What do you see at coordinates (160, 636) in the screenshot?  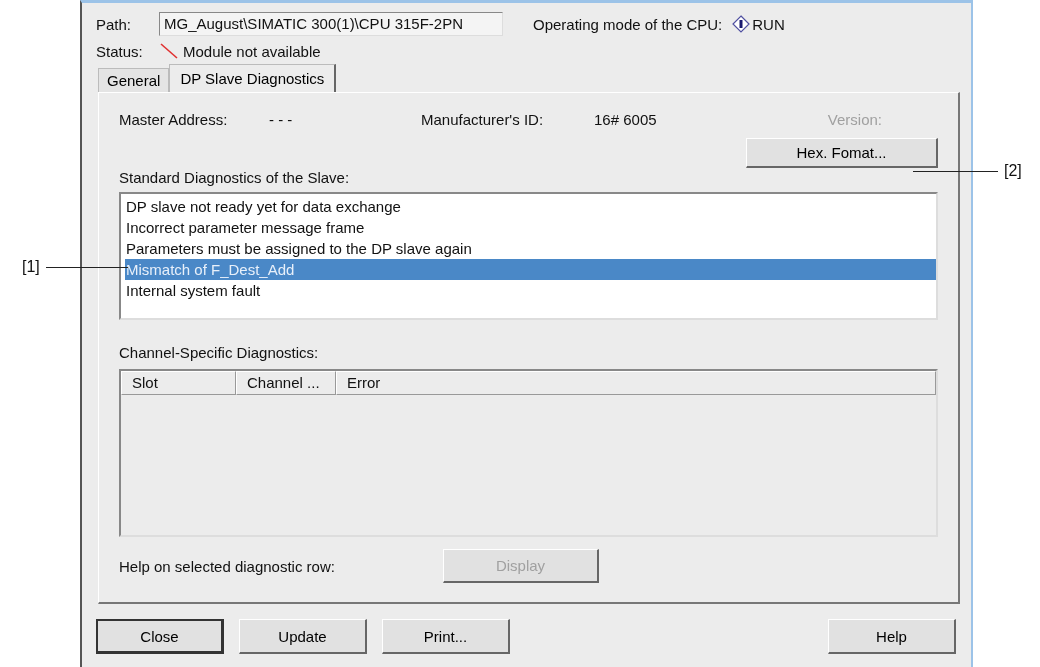 I see `dialog-button: Close` at bounding box center [160, 636].